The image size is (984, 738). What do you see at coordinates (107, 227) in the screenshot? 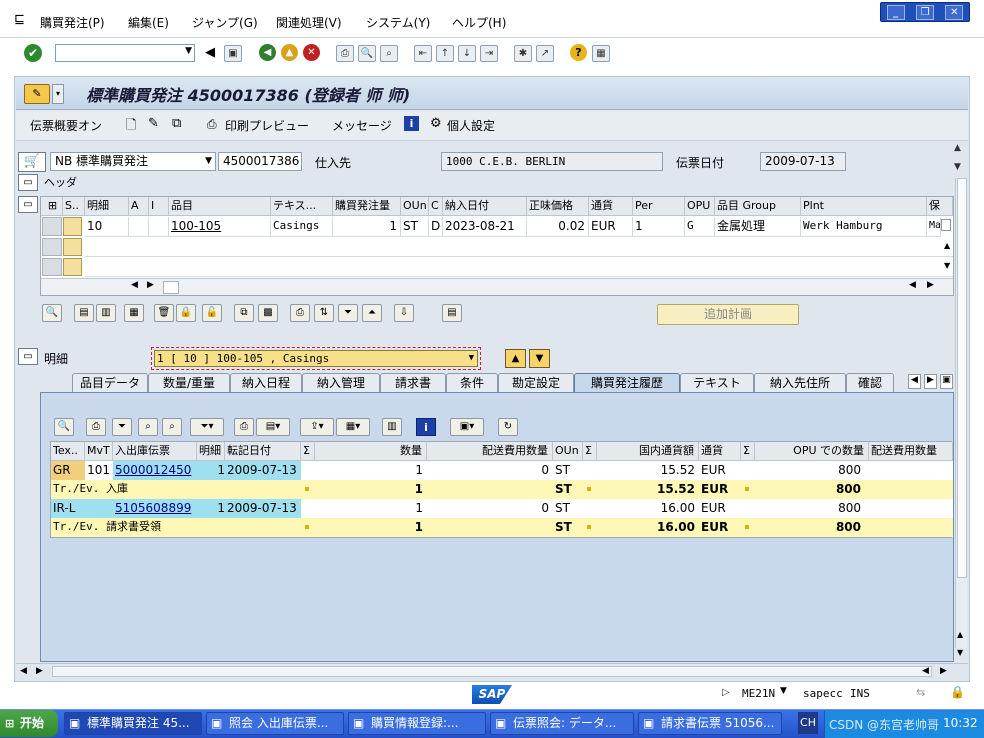
I see `item-number: 10` at bounding box center [107, 227].